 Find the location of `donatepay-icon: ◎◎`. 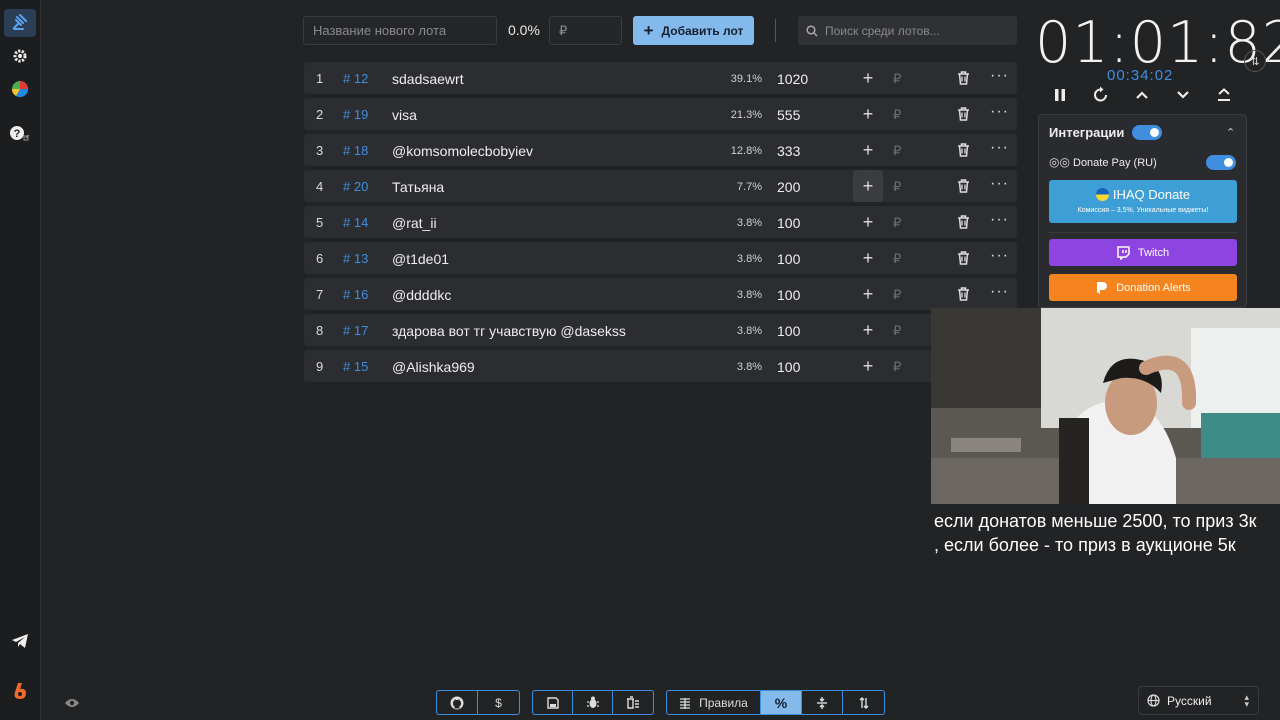

donatepay-icon: ◎◎ is located at coordinates (1059, 162).